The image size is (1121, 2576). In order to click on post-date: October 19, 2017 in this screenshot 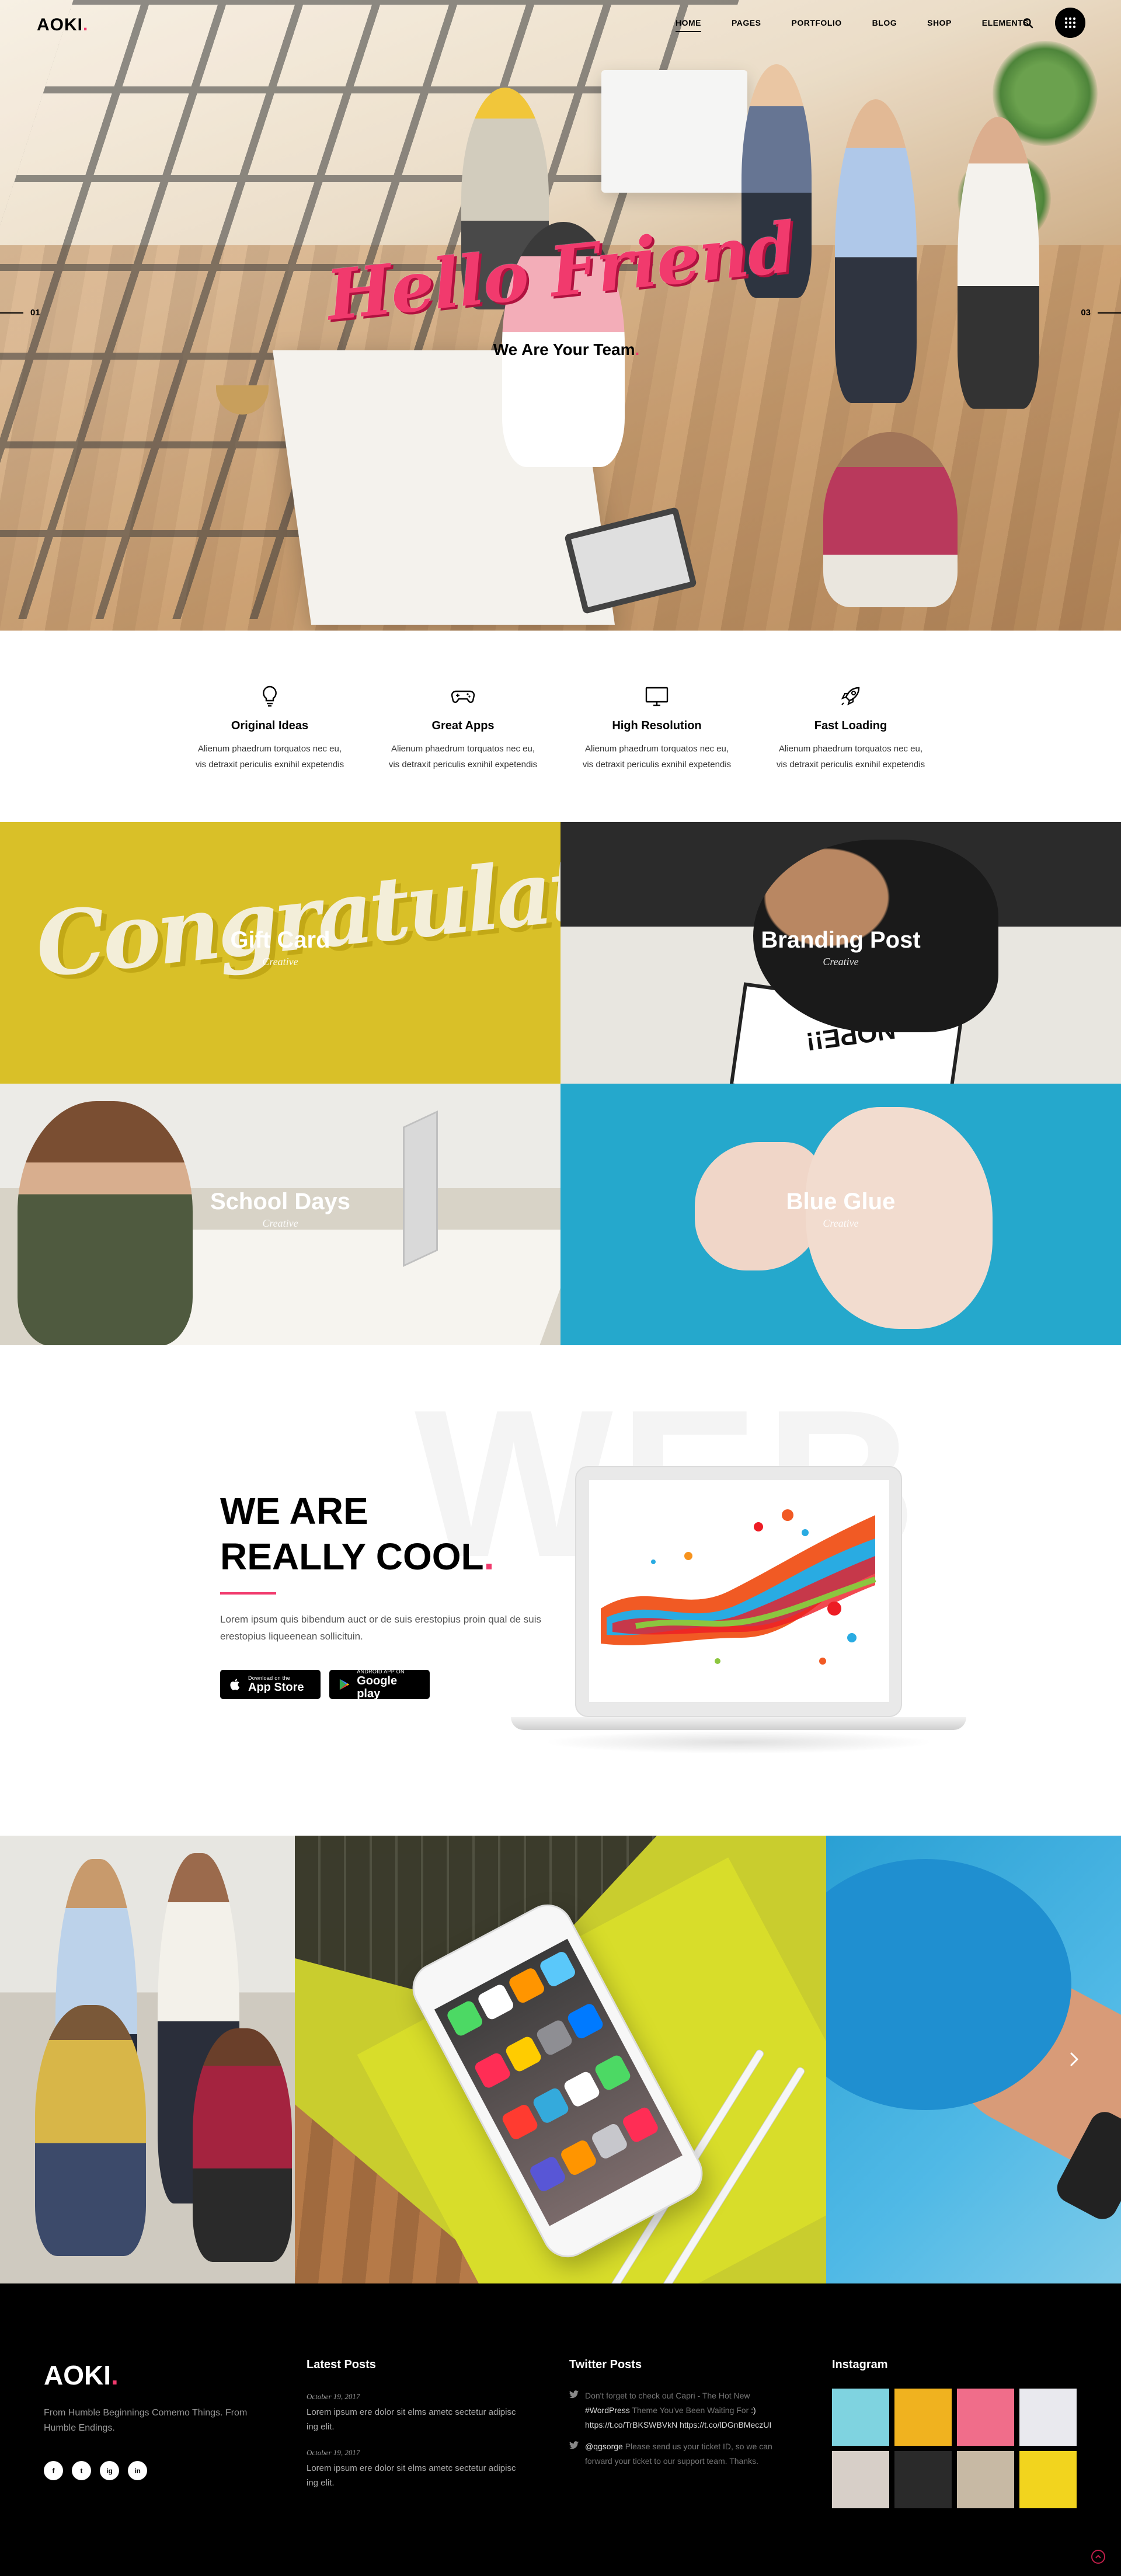, I will do `click(334, 2396)`.